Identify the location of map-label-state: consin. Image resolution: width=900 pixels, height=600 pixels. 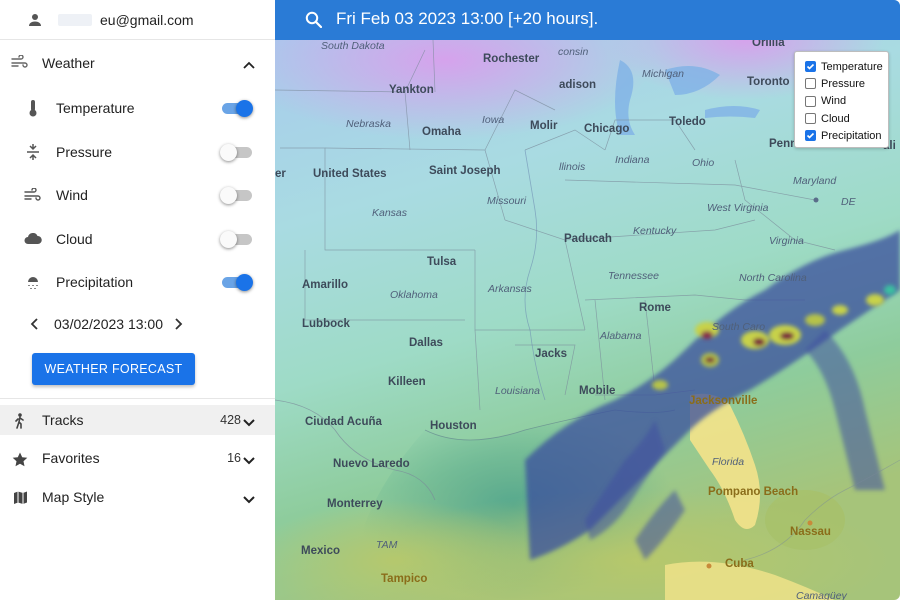
(573, 52).